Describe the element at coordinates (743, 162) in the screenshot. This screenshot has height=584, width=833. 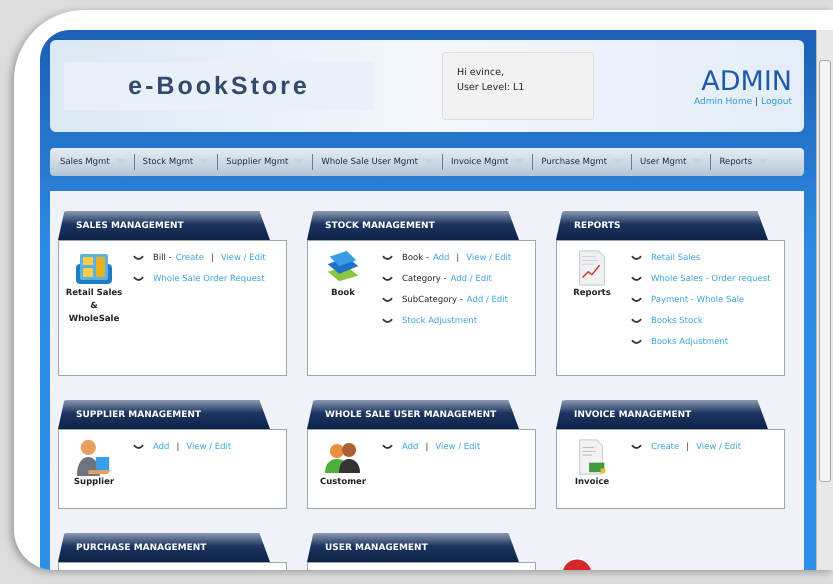
I see `menu-item: Reports` at that location.